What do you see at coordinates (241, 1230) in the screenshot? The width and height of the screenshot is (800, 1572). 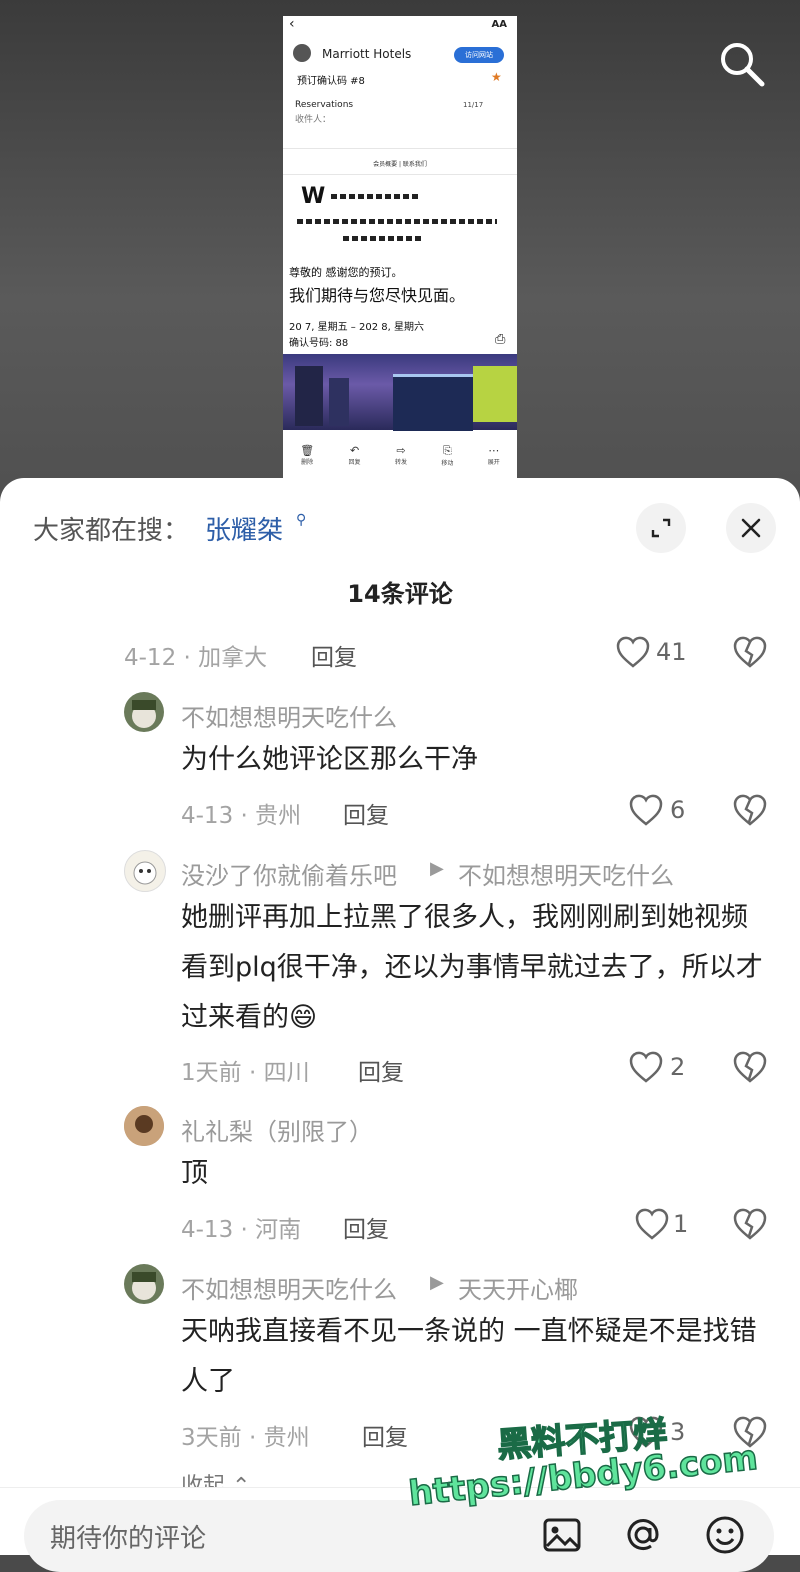 I see `comment-meta: 4-13 · 河南` at bounding box center [241, 1230].